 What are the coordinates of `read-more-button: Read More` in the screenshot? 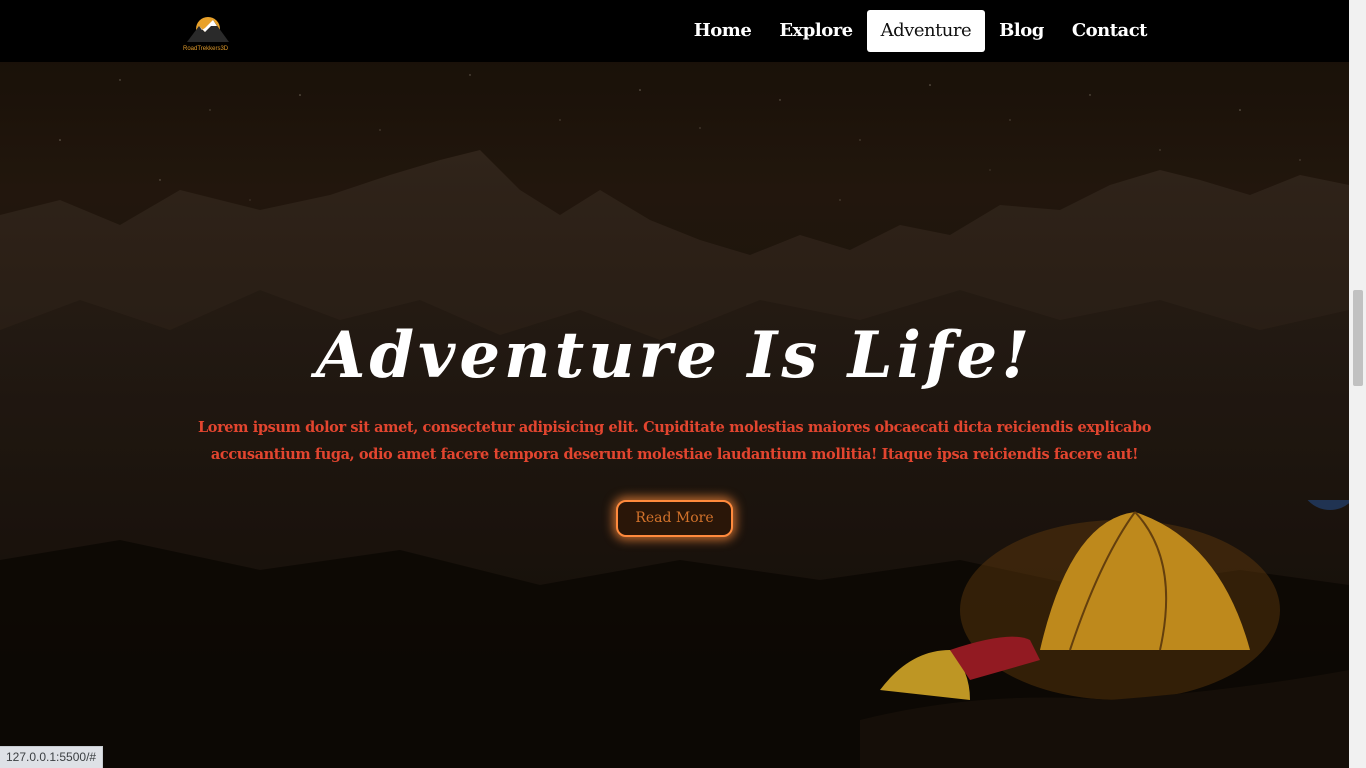 It's located at (674, 518).